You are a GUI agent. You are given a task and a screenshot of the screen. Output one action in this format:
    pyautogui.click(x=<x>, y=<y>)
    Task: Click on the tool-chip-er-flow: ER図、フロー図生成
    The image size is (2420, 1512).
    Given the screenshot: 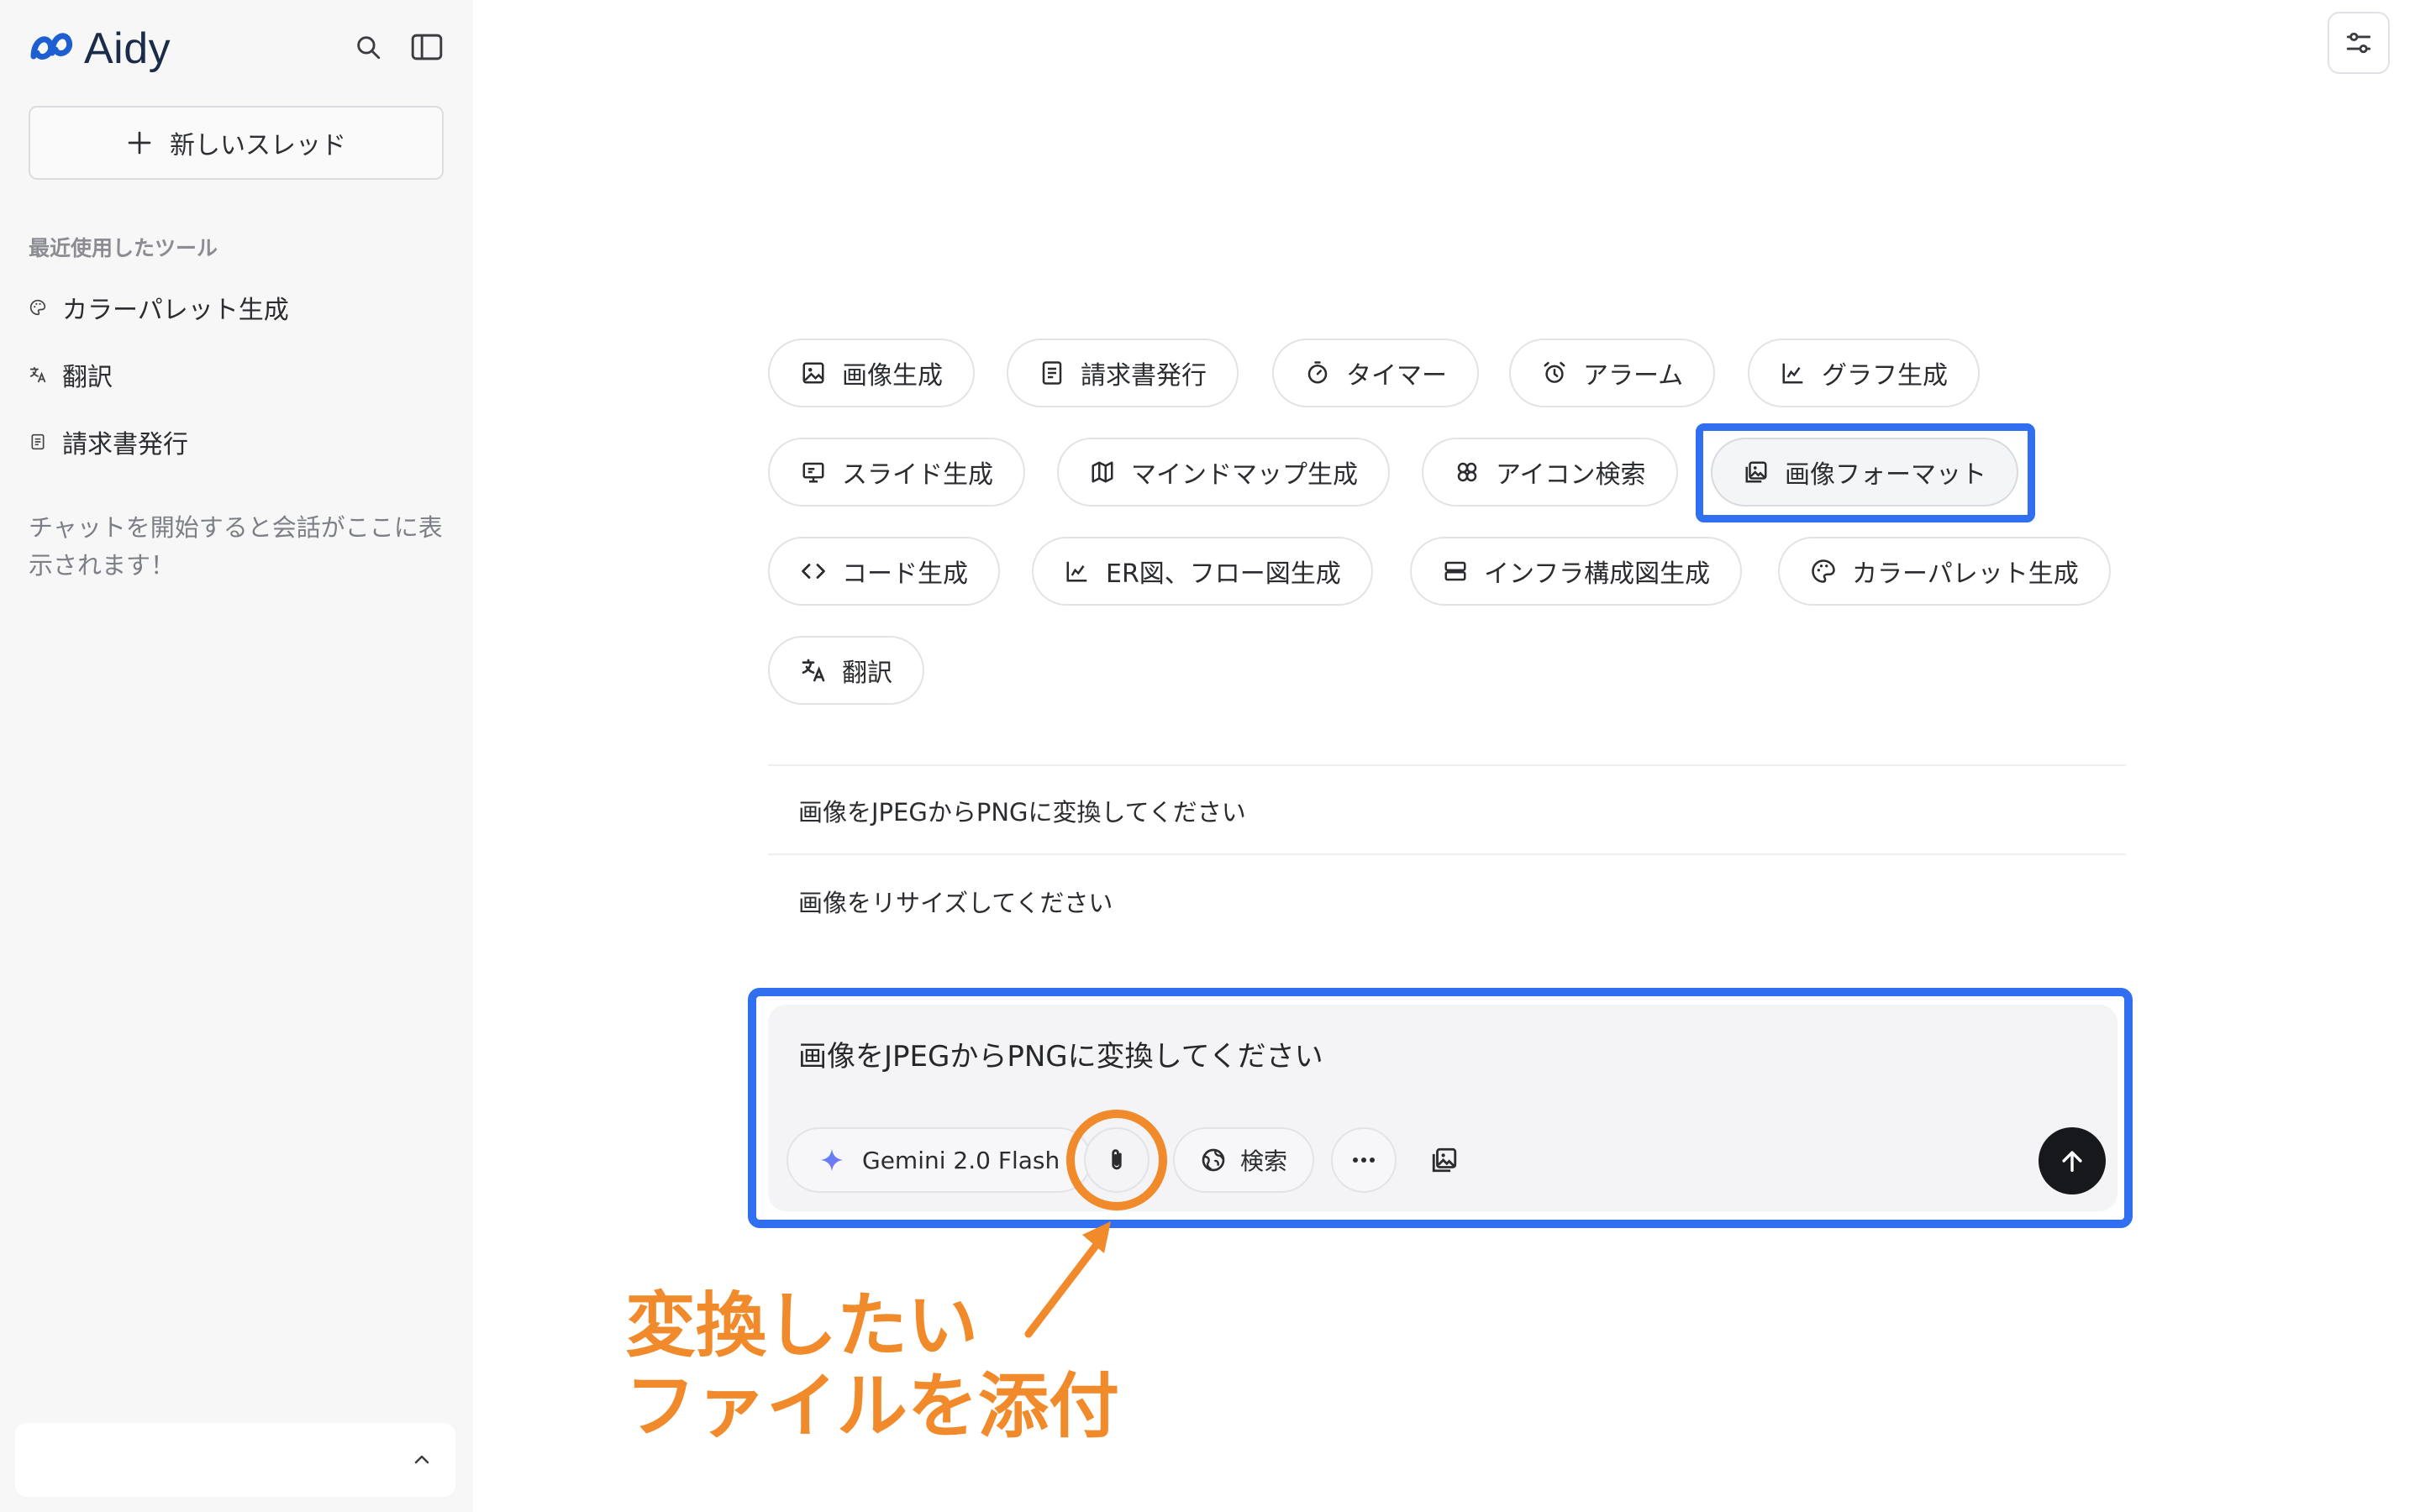 What is the action you would take?
    pyautogui.click(x=1202, y=571)
    